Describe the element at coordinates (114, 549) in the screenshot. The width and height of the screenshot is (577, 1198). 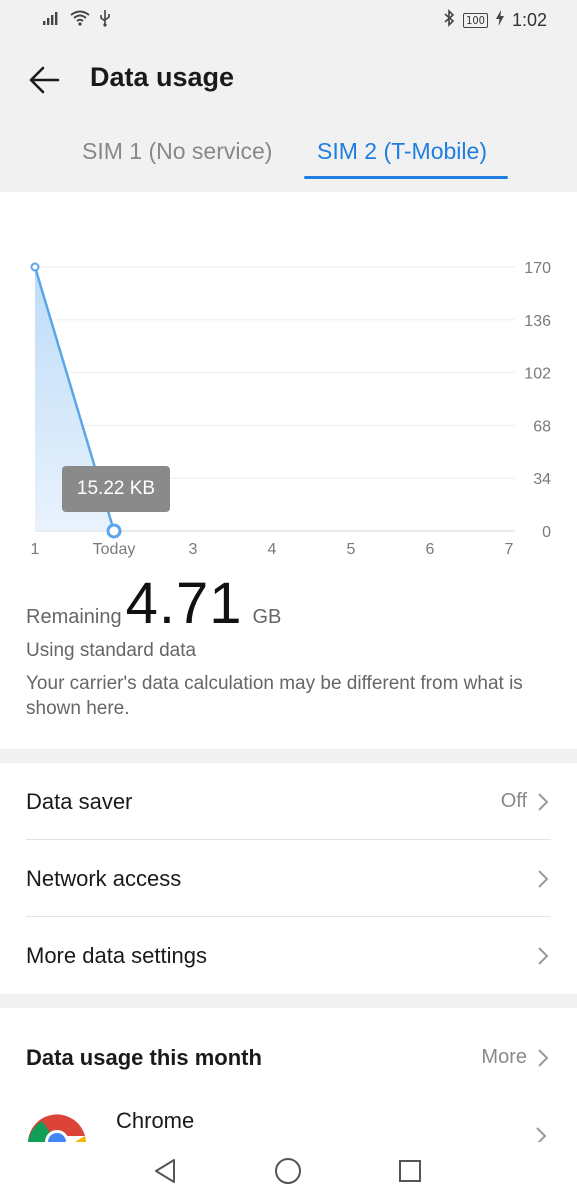
I see `x-tick-label: Today` at that location.